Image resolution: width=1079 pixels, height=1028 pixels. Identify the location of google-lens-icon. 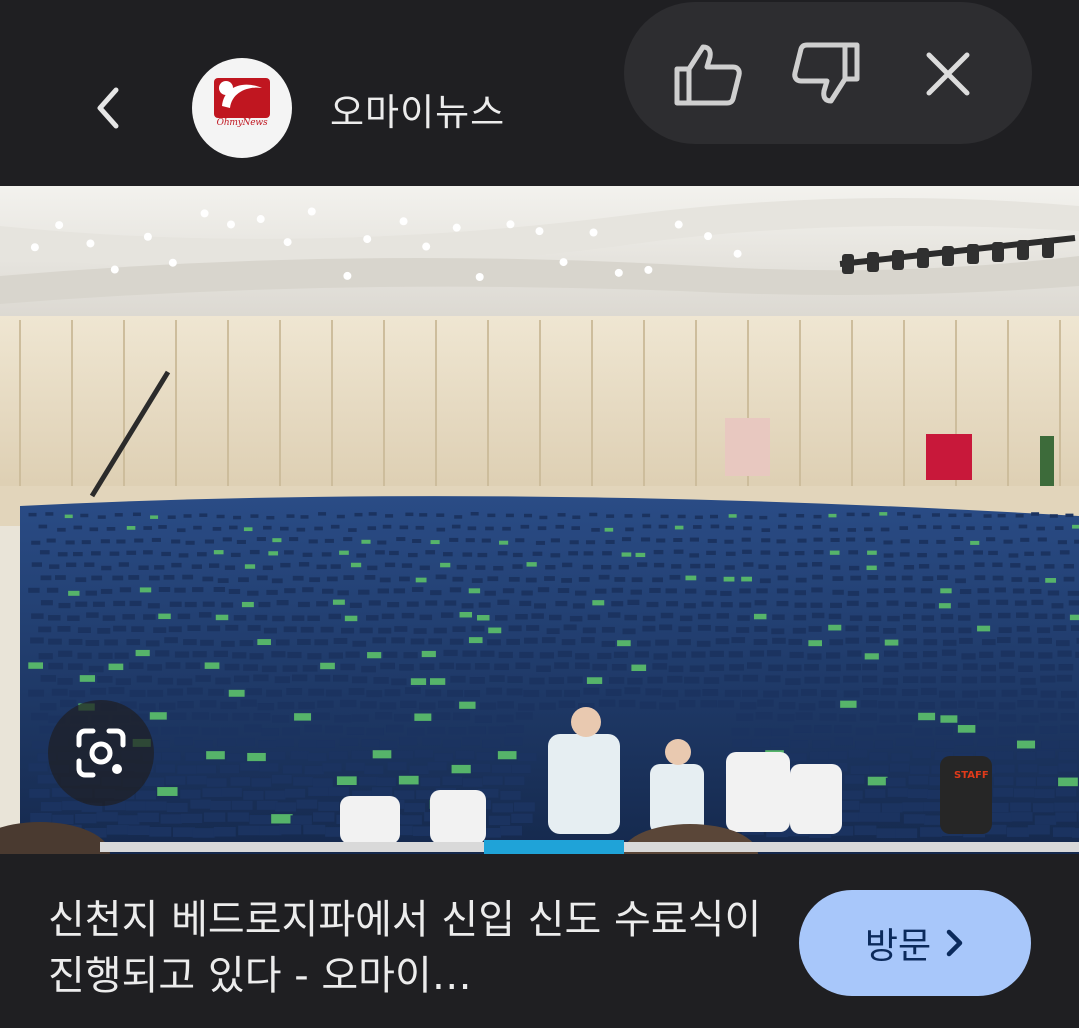
(101, 753).